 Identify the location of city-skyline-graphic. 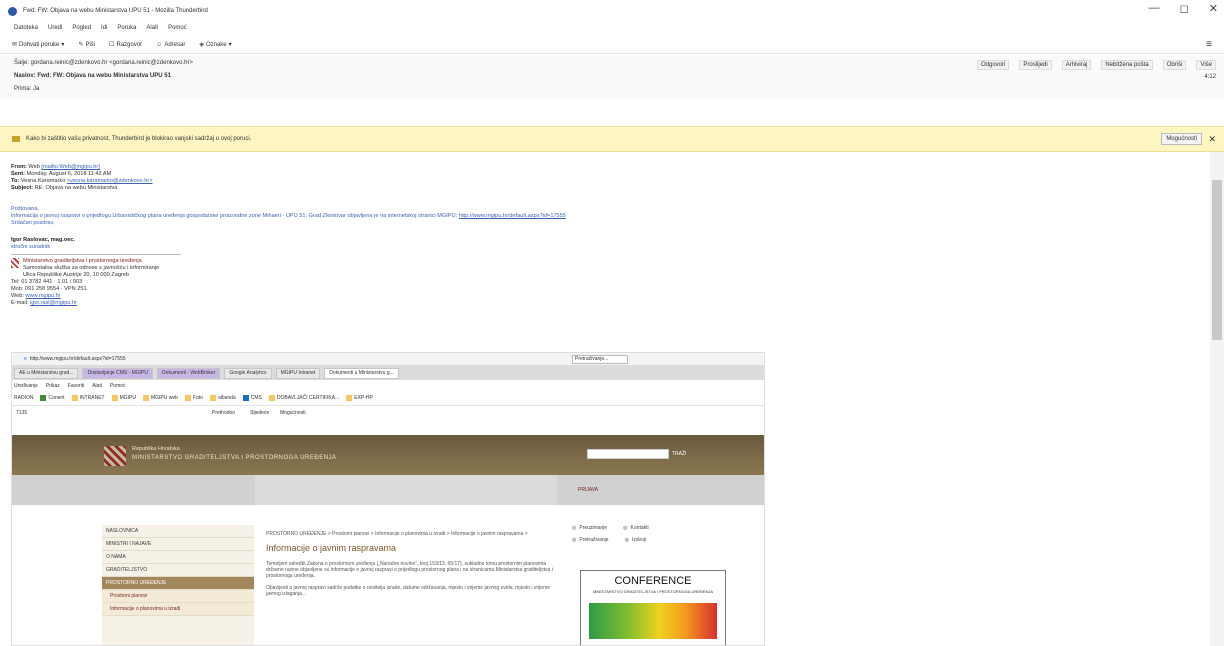
(653, 621).